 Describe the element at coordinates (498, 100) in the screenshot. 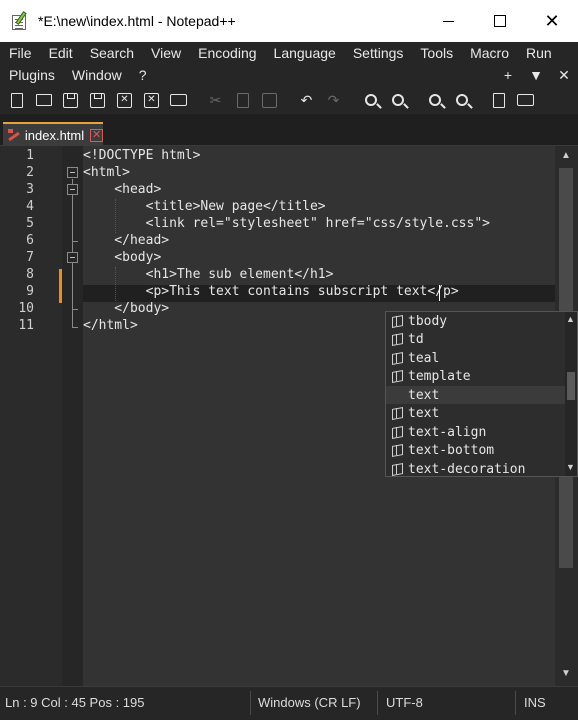

I see `sync-scroll-icon` at that location.